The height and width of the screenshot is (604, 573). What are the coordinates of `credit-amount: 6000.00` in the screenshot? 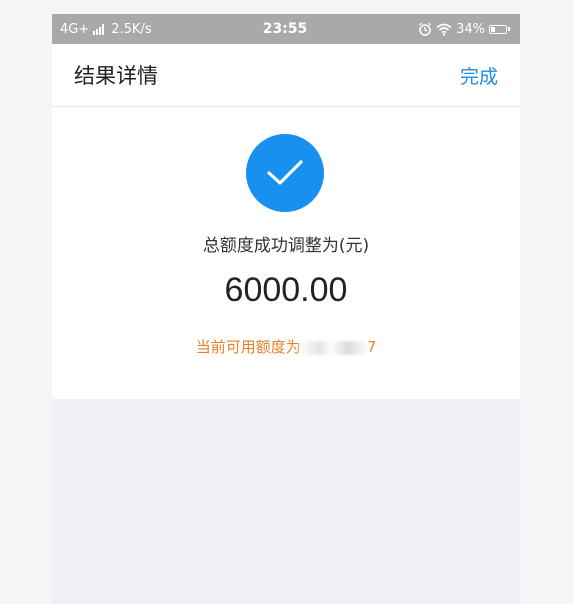 It's located at (286, 290).